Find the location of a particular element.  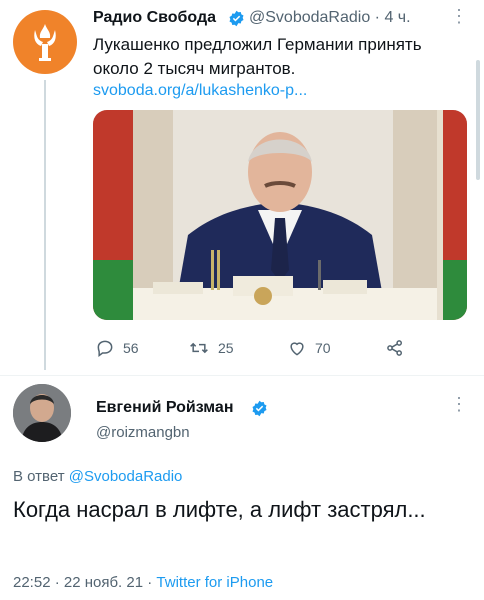

reply-icon is located at coordinates (105, 348).